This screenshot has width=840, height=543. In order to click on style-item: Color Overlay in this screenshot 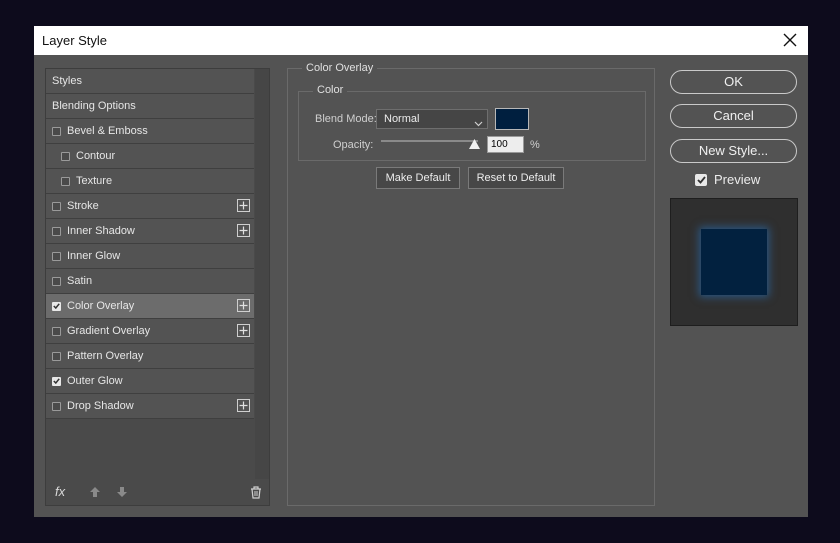, I will do `click(150, 306)`.